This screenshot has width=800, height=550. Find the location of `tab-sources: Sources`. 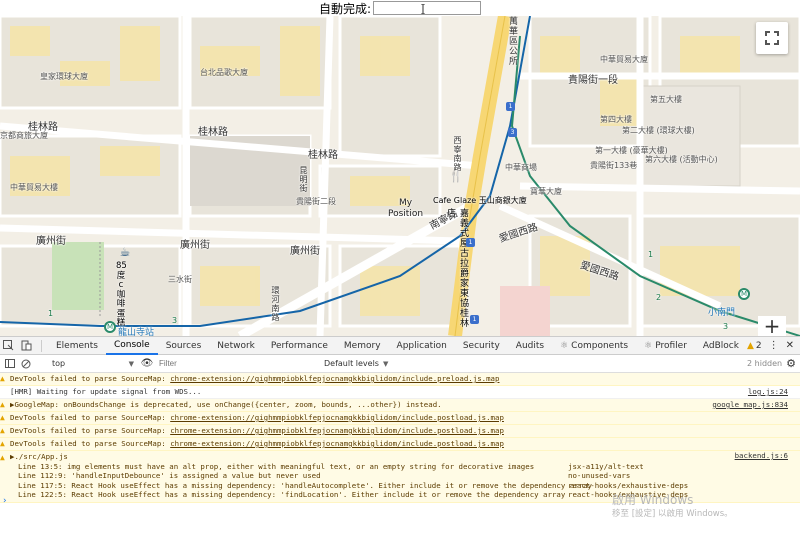

tab-sources: Sources is located at coordinates (184, 346).